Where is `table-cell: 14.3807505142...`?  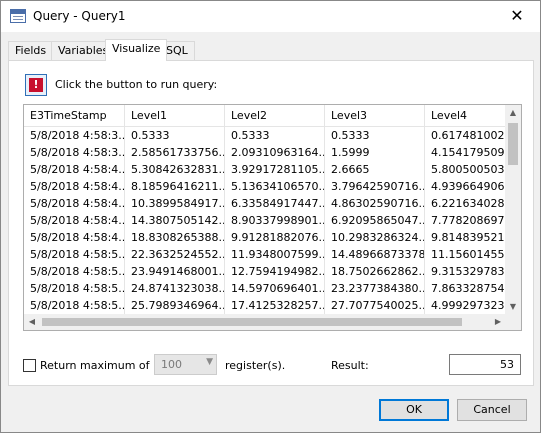
table-cell: 14.3807505142... is located at coordinates (175, 220).